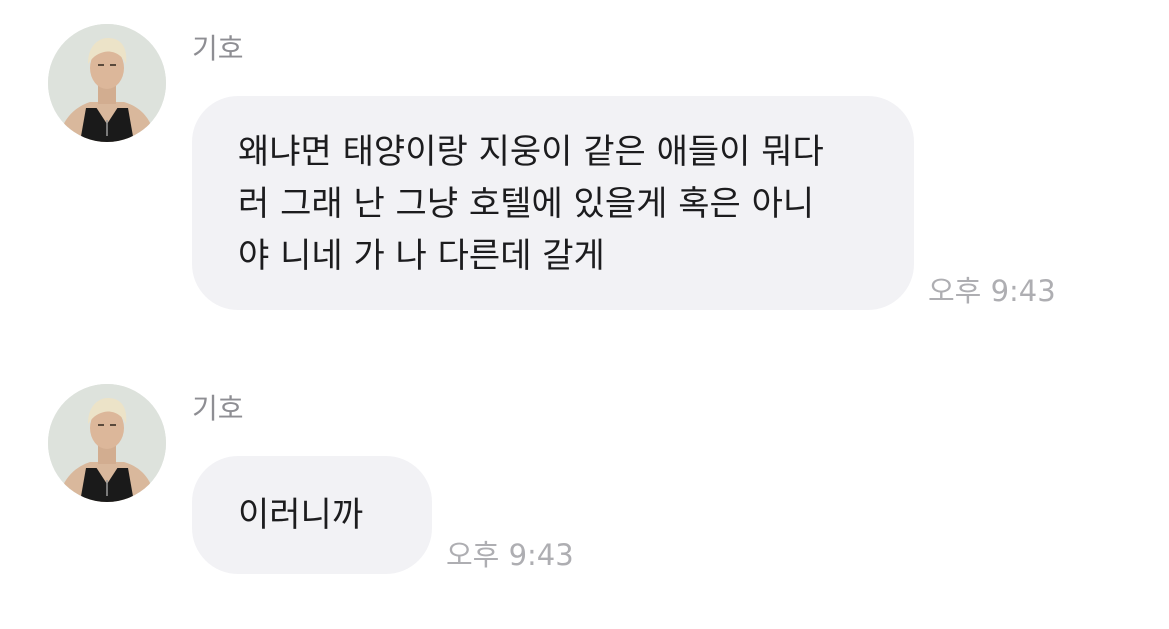 This screenshot has width=1169, height=629. What do you see at coordinates (301, 515) in the screenshot?
I see `message-text: 이러니까` at bounding box center [301, 515].